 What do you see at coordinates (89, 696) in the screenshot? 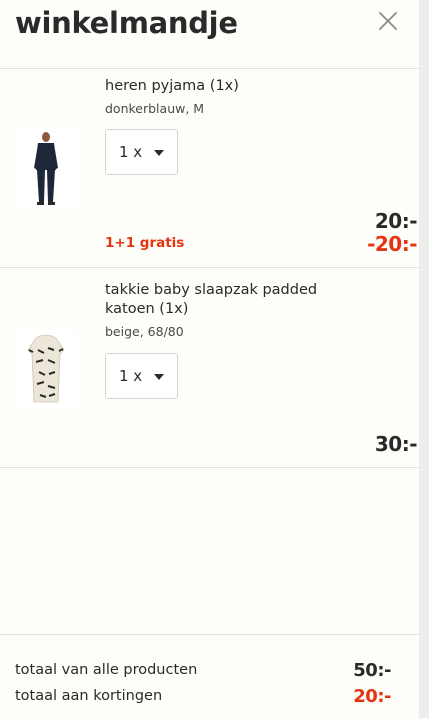
I see `discounts-total-label: totaal aan kortingen` at bounding box center [89, 696].